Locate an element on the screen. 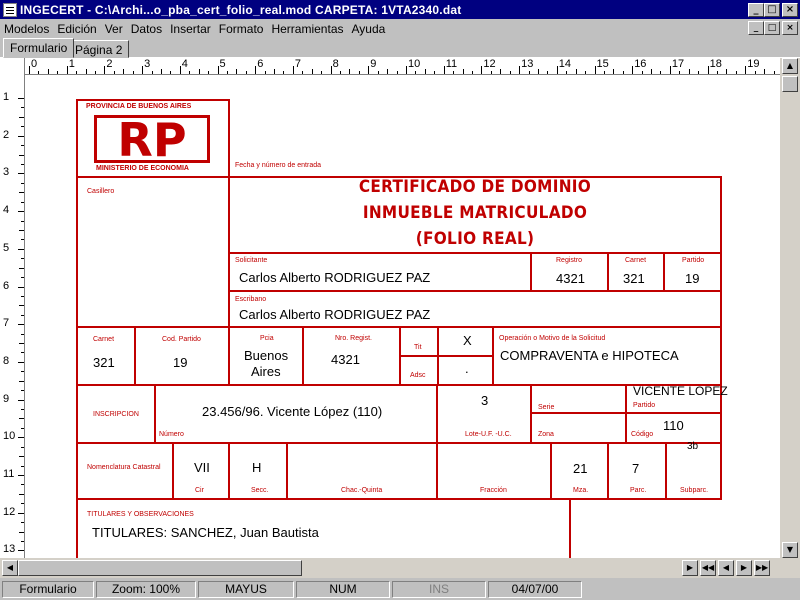 The height and width of the screenshot is (600, 800). minimize-button: _ is located at coordinates (756, 9).